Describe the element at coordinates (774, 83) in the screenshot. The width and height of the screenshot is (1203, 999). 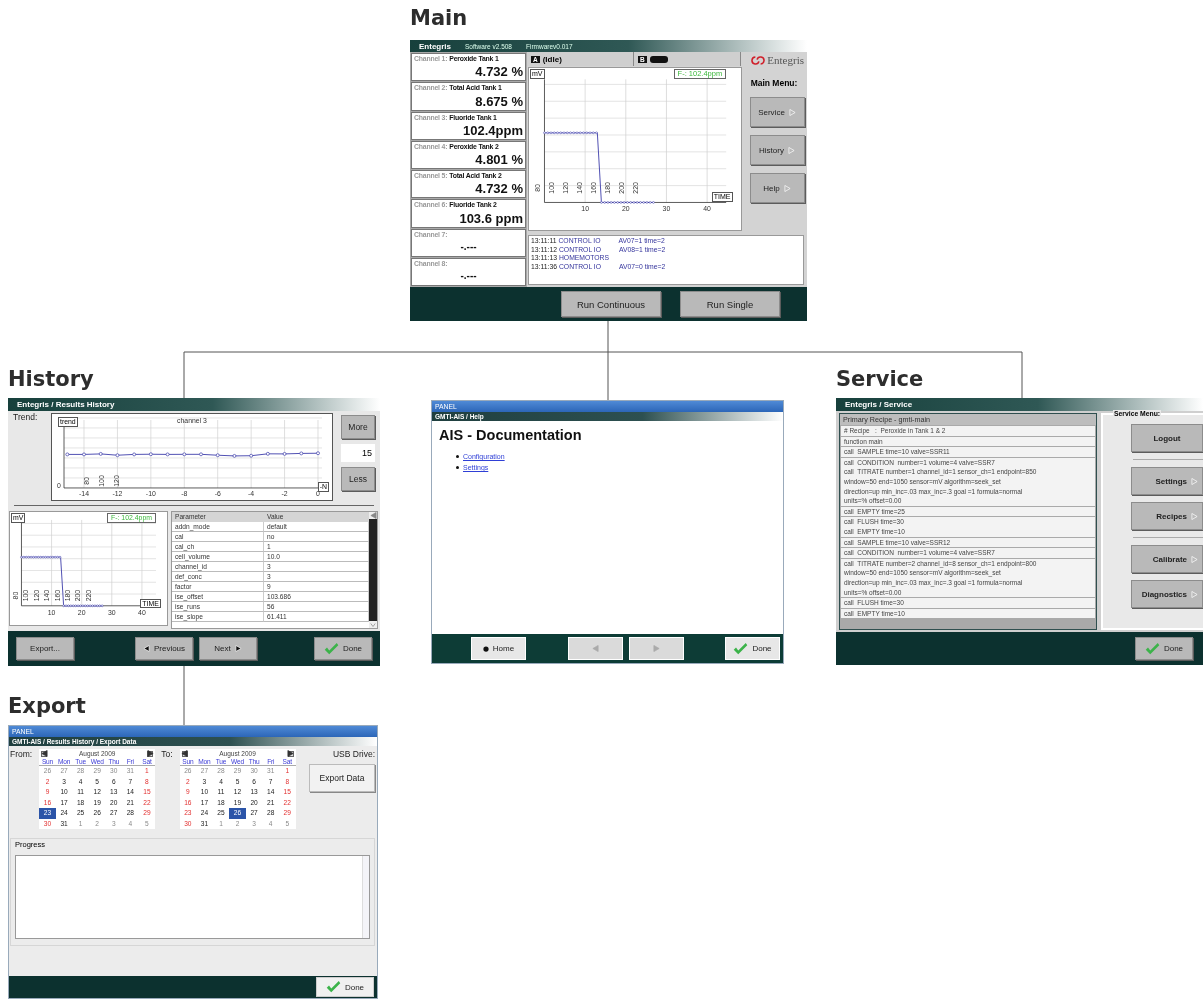
I see `menu-title: Main Menu:` at that location.